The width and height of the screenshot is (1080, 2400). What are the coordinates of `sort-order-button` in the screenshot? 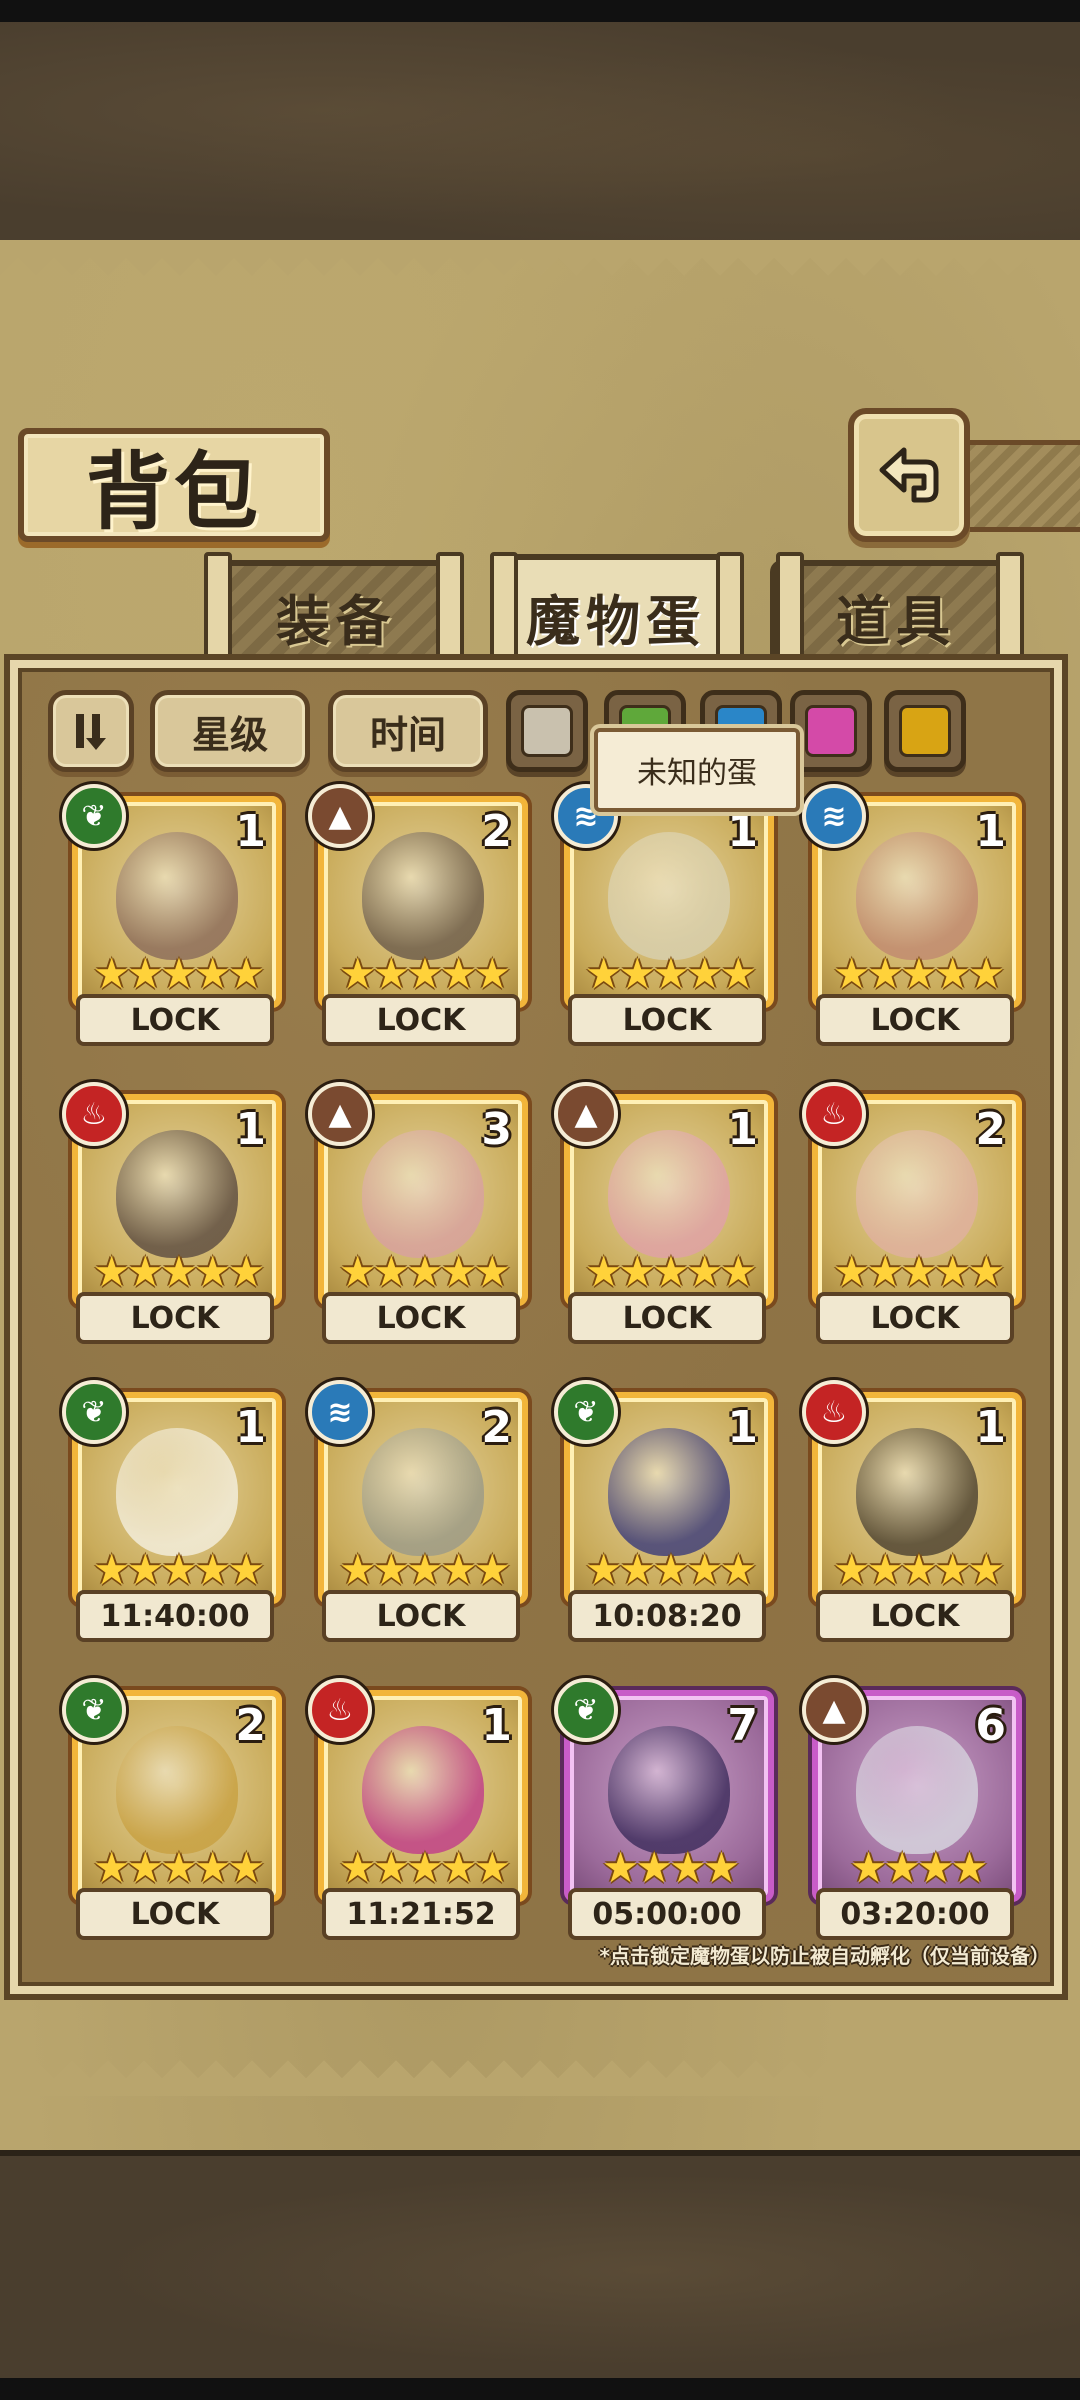 It's located at (91, 731).